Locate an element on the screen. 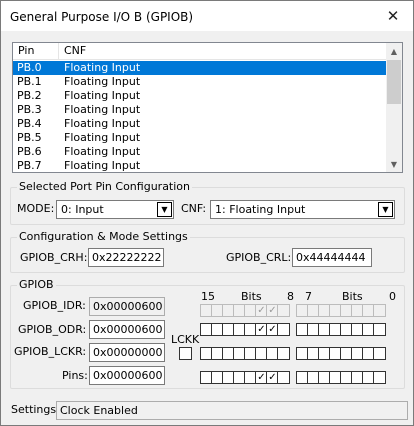  idr-bit-0-checkbox is located at coordinates (379, 310).